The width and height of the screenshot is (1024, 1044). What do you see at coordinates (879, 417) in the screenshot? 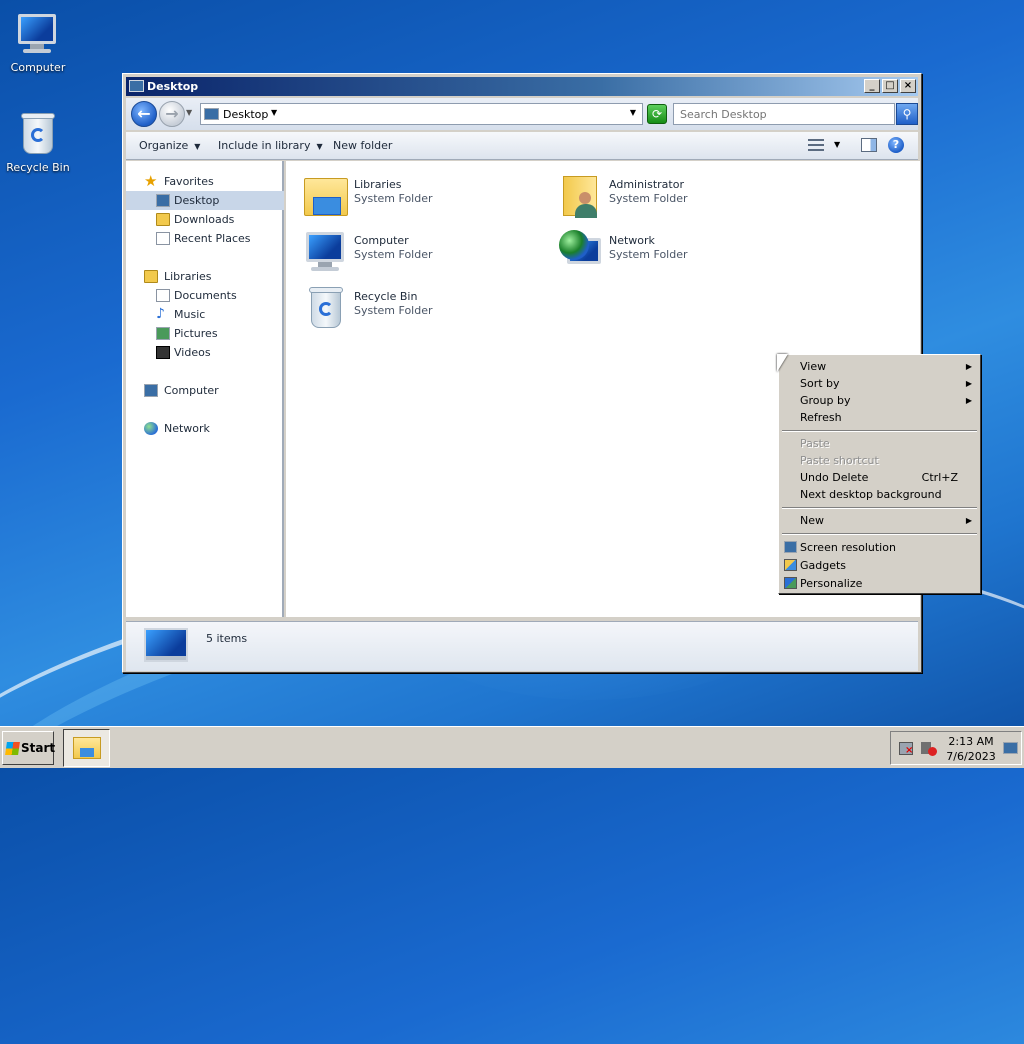
I see `menu-item-refresh: Refresh` at bounding box center [879, 417].